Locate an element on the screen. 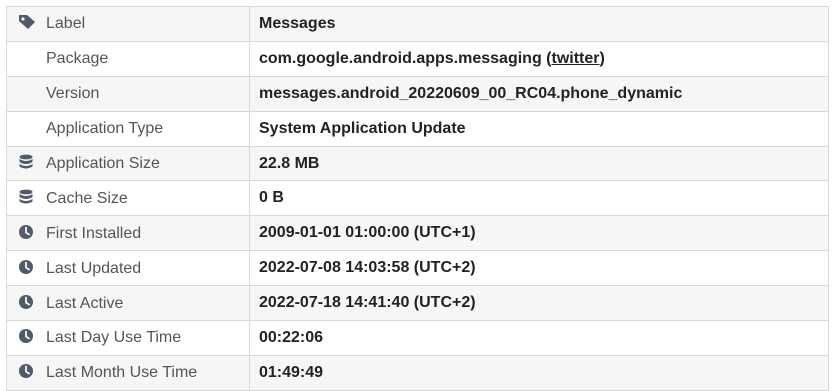 Image resolution: width=834 pixels, height=391 pixels. application-size-value: 22.8 MB is located at coordinates (539, 163).